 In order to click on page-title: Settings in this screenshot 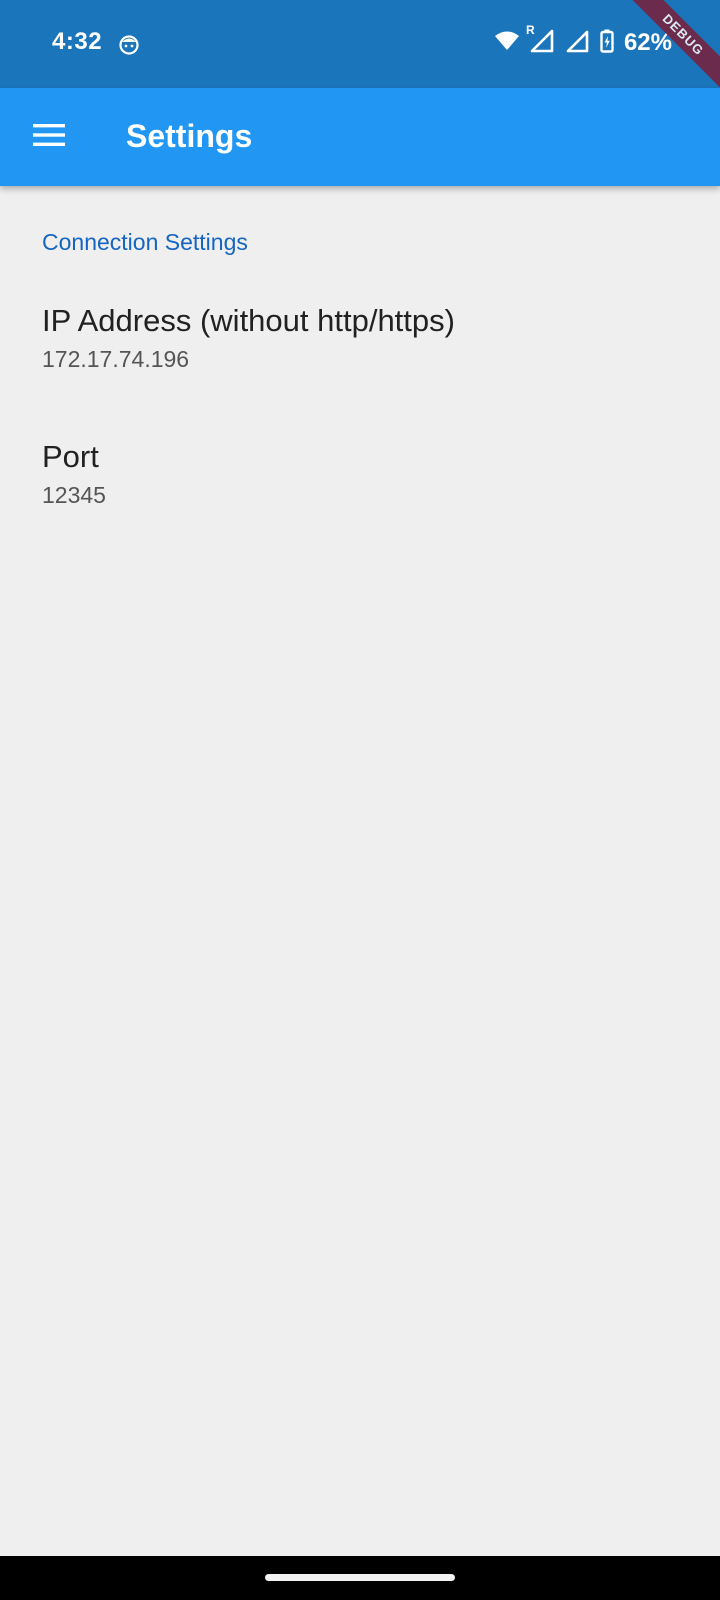, I will do `click(189, 136)`.